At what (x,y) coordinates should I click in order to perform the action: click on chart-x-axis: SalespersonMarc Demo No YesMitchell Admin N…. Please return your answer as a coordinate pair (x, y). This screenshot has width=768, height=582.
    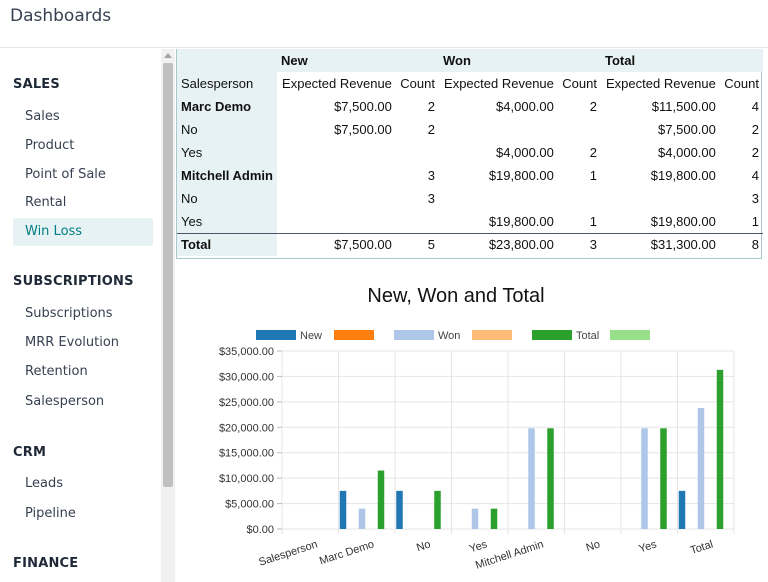
    Looking at the image, I should click on (485, 554).